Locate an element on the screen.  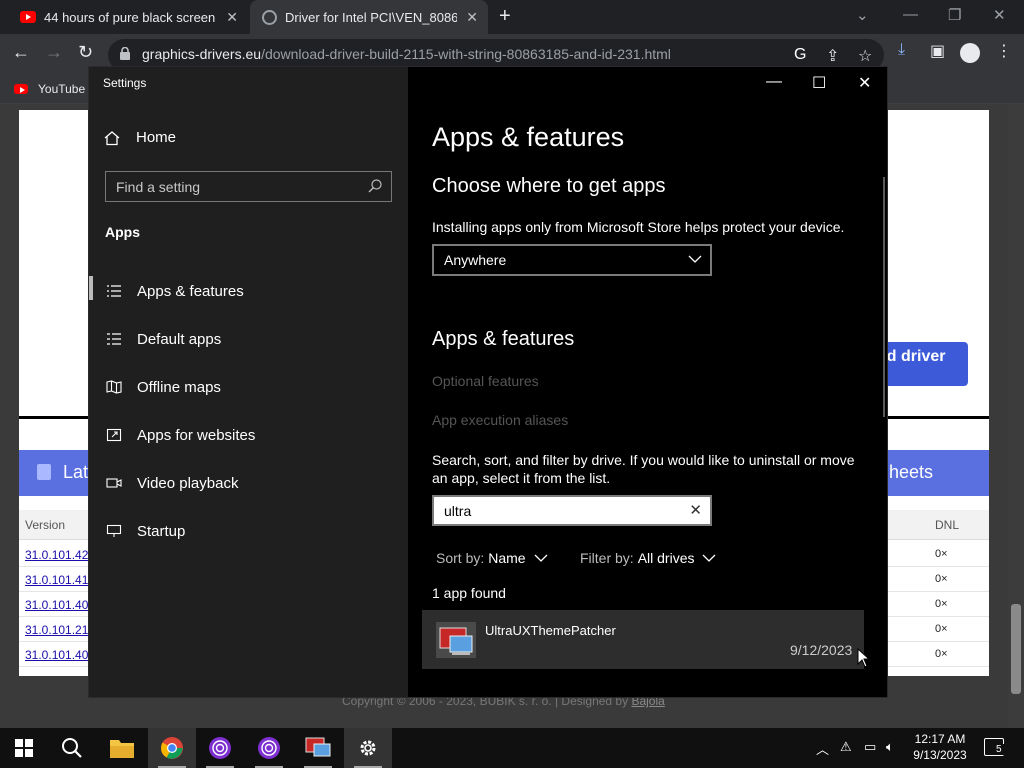
nav-offline-maps: Offline maps is located at coordinates (248, 387).